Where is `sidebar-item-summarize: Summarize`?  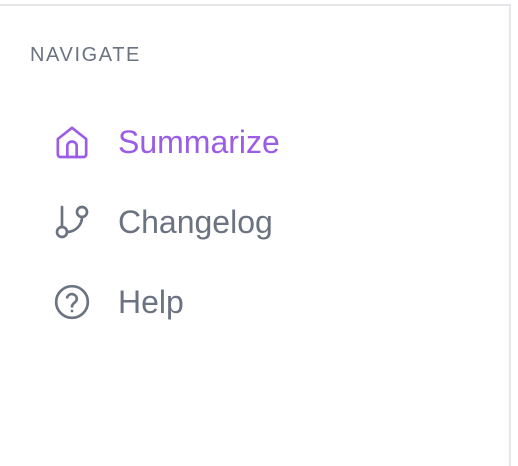 sidebar-item-summarize: Summarize is located at coordinates (165, 142).